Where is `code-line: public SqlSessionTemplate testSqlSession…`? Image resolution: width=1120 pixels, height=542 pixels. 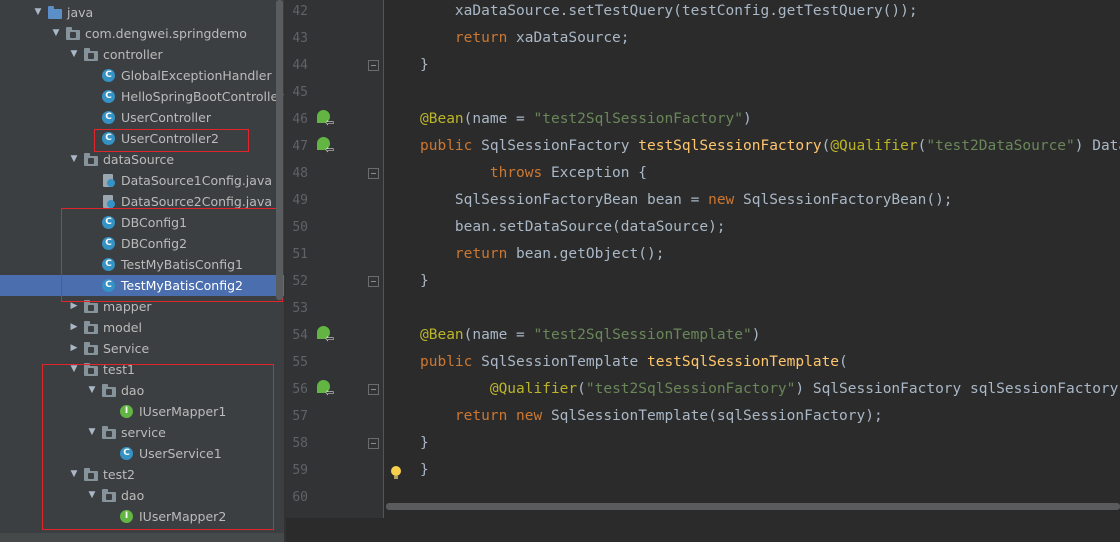 code-line: public SqlSessionTemplate testSqlSession… is located at coordinates (634, 362).